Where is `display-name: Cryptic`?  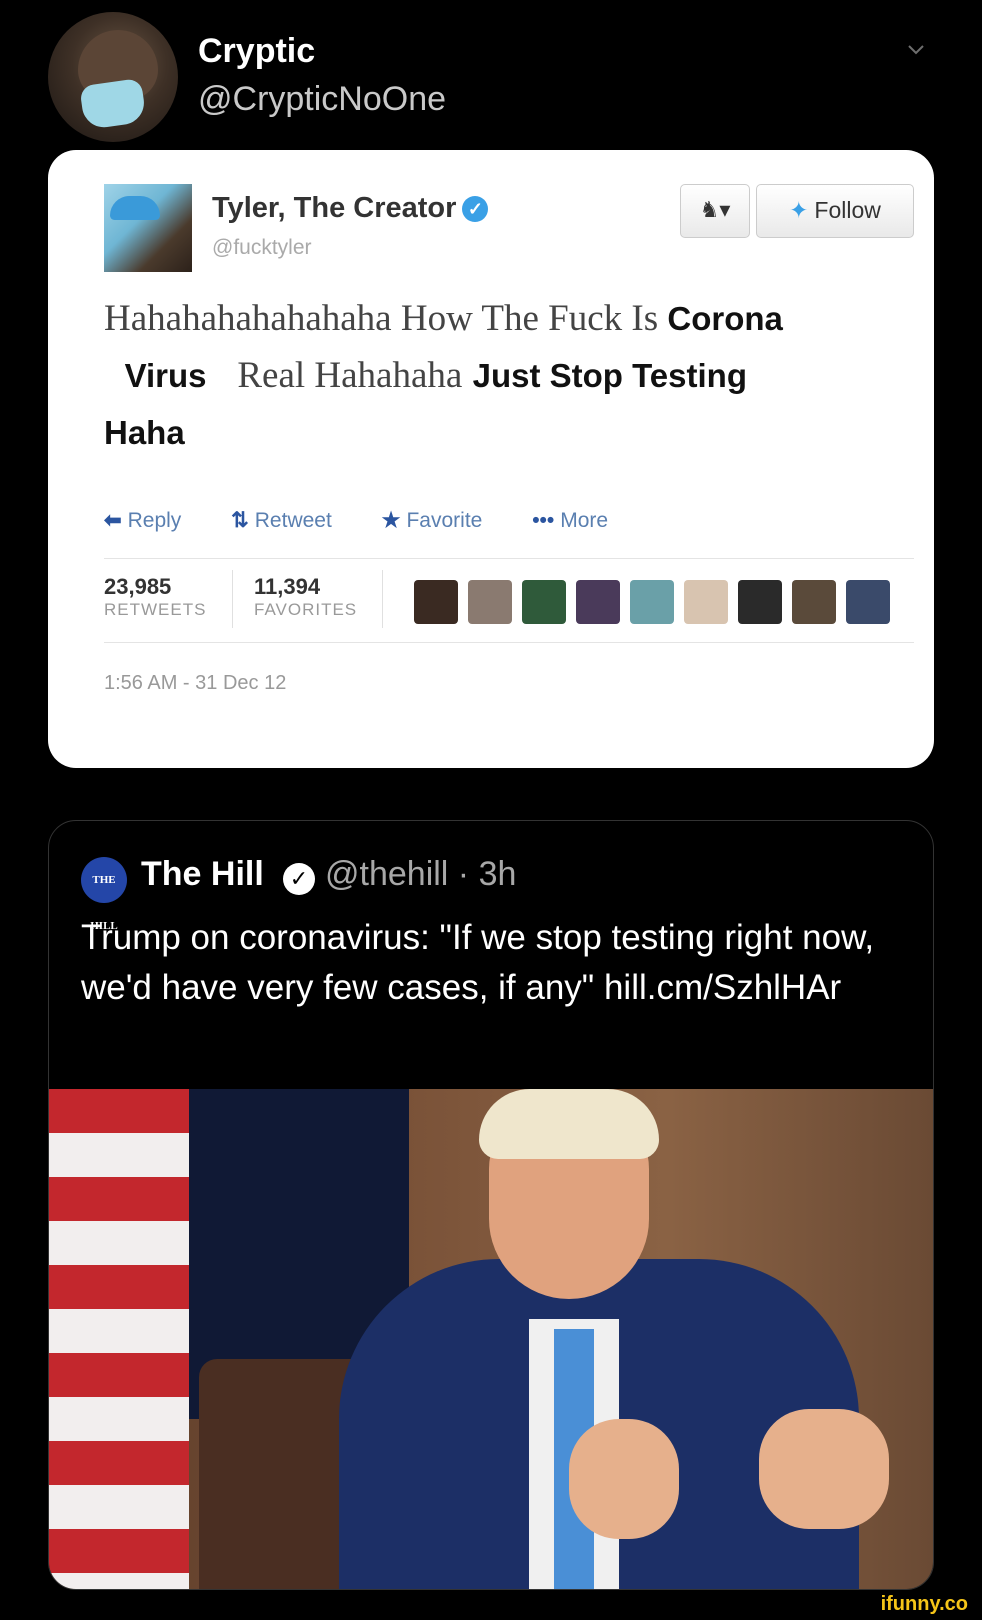
display-name: Cryptic is located at coordinates (256, 51).